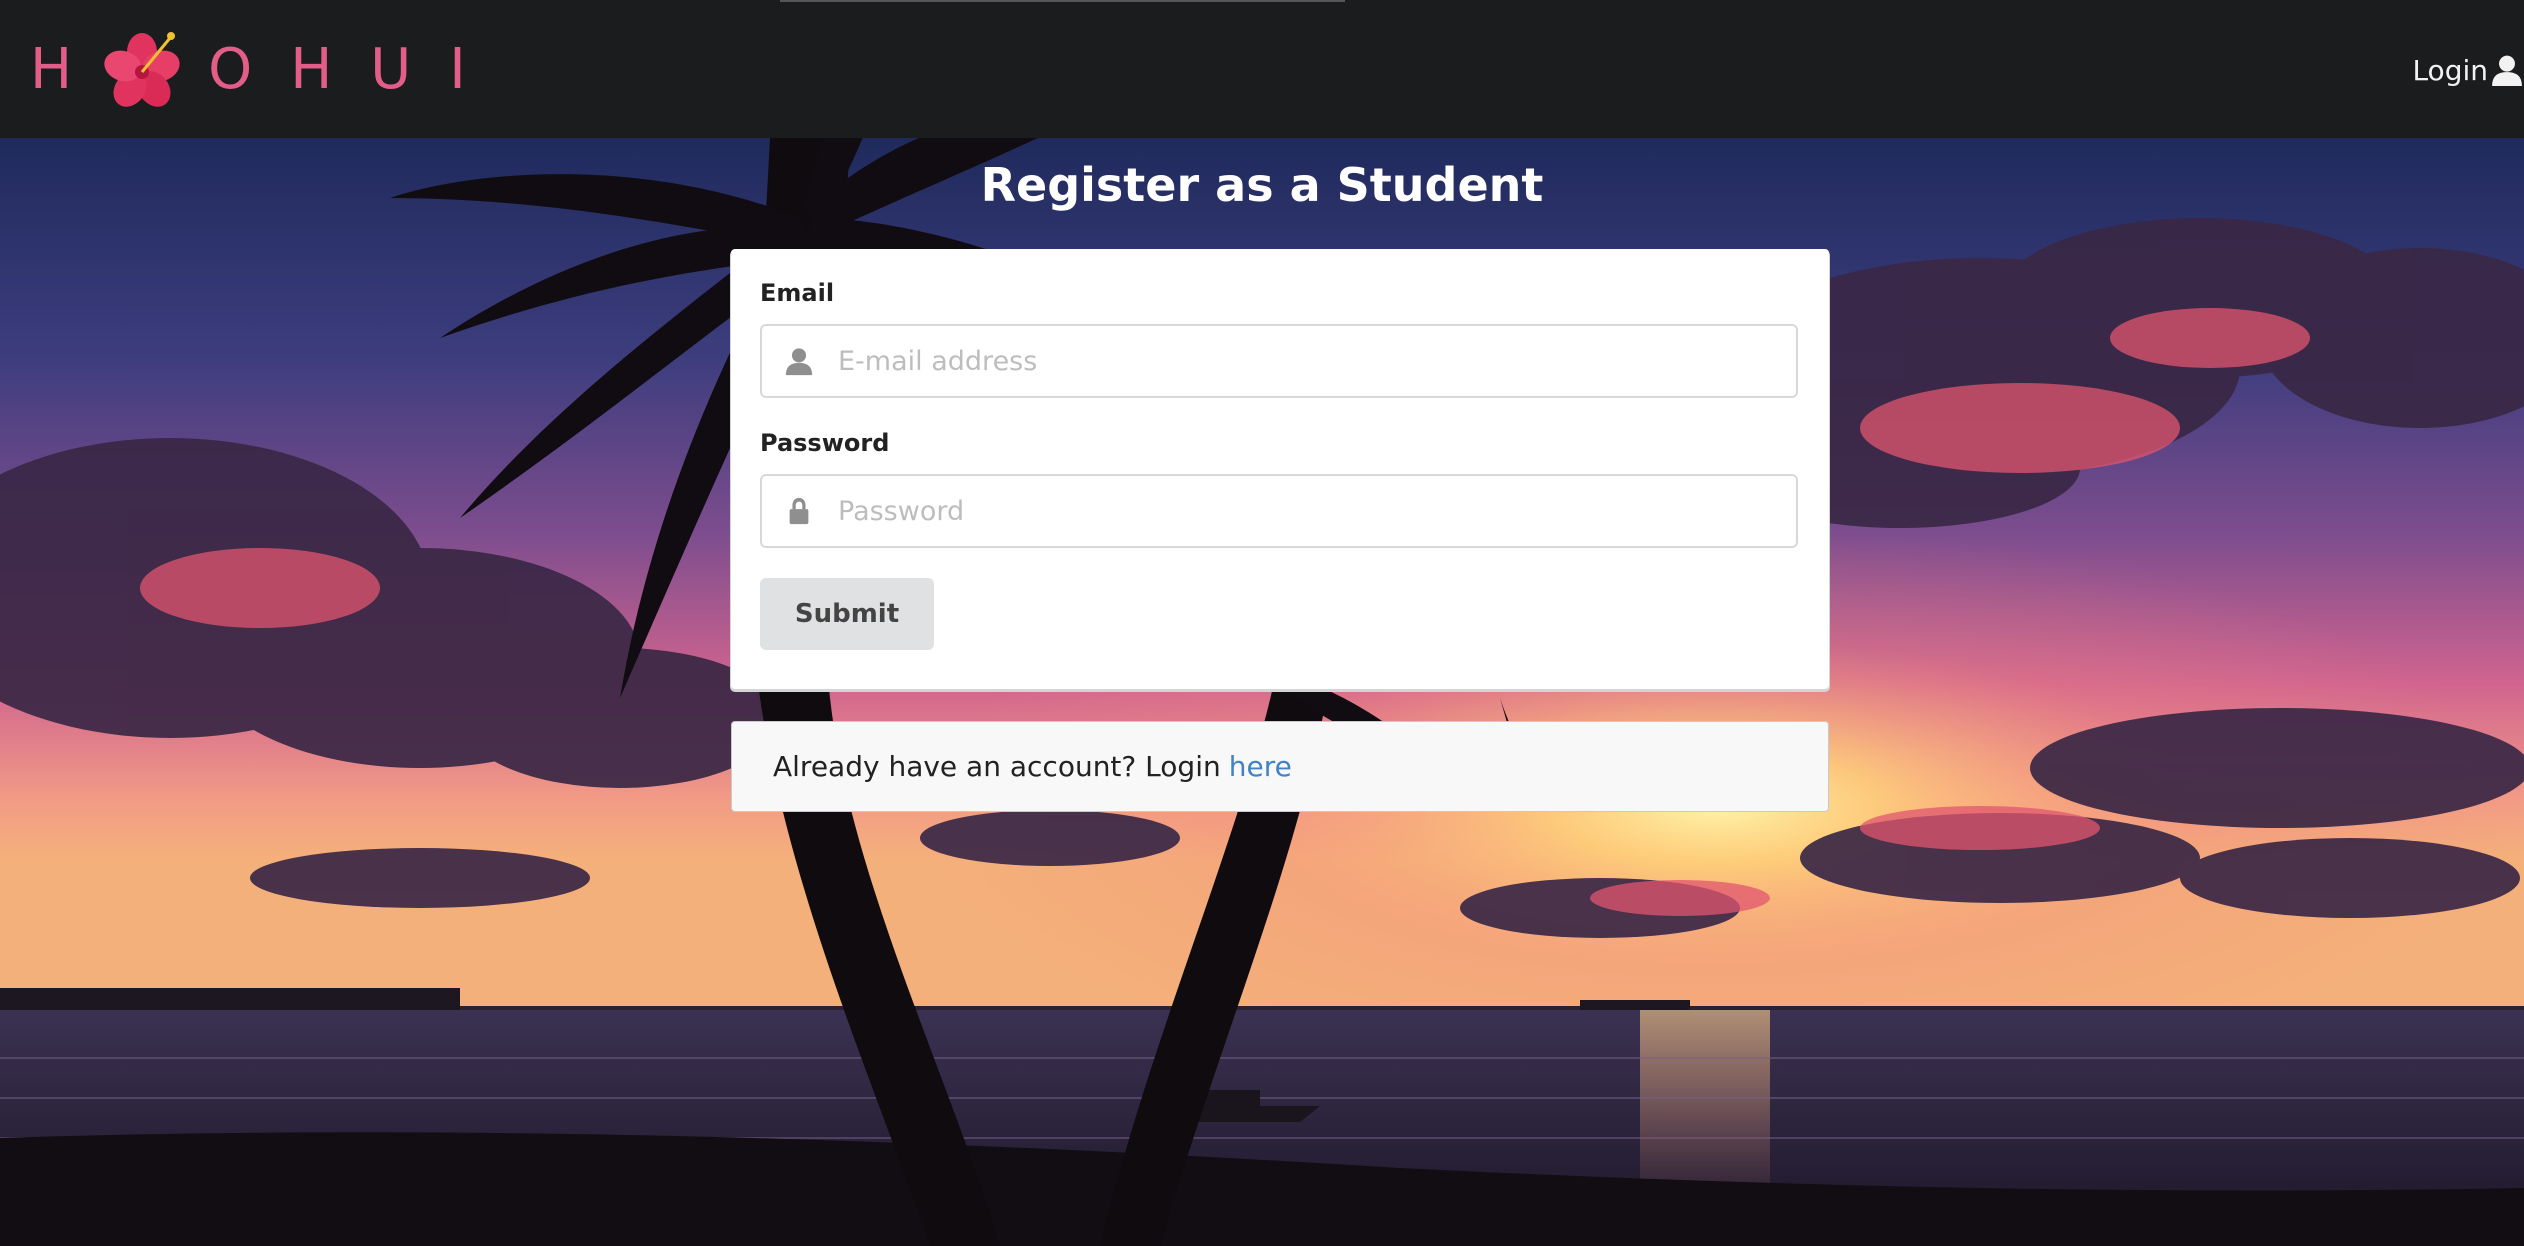 This screenshot has width=2524, height=1246. I want to click on email-input, so click(1316, 361).